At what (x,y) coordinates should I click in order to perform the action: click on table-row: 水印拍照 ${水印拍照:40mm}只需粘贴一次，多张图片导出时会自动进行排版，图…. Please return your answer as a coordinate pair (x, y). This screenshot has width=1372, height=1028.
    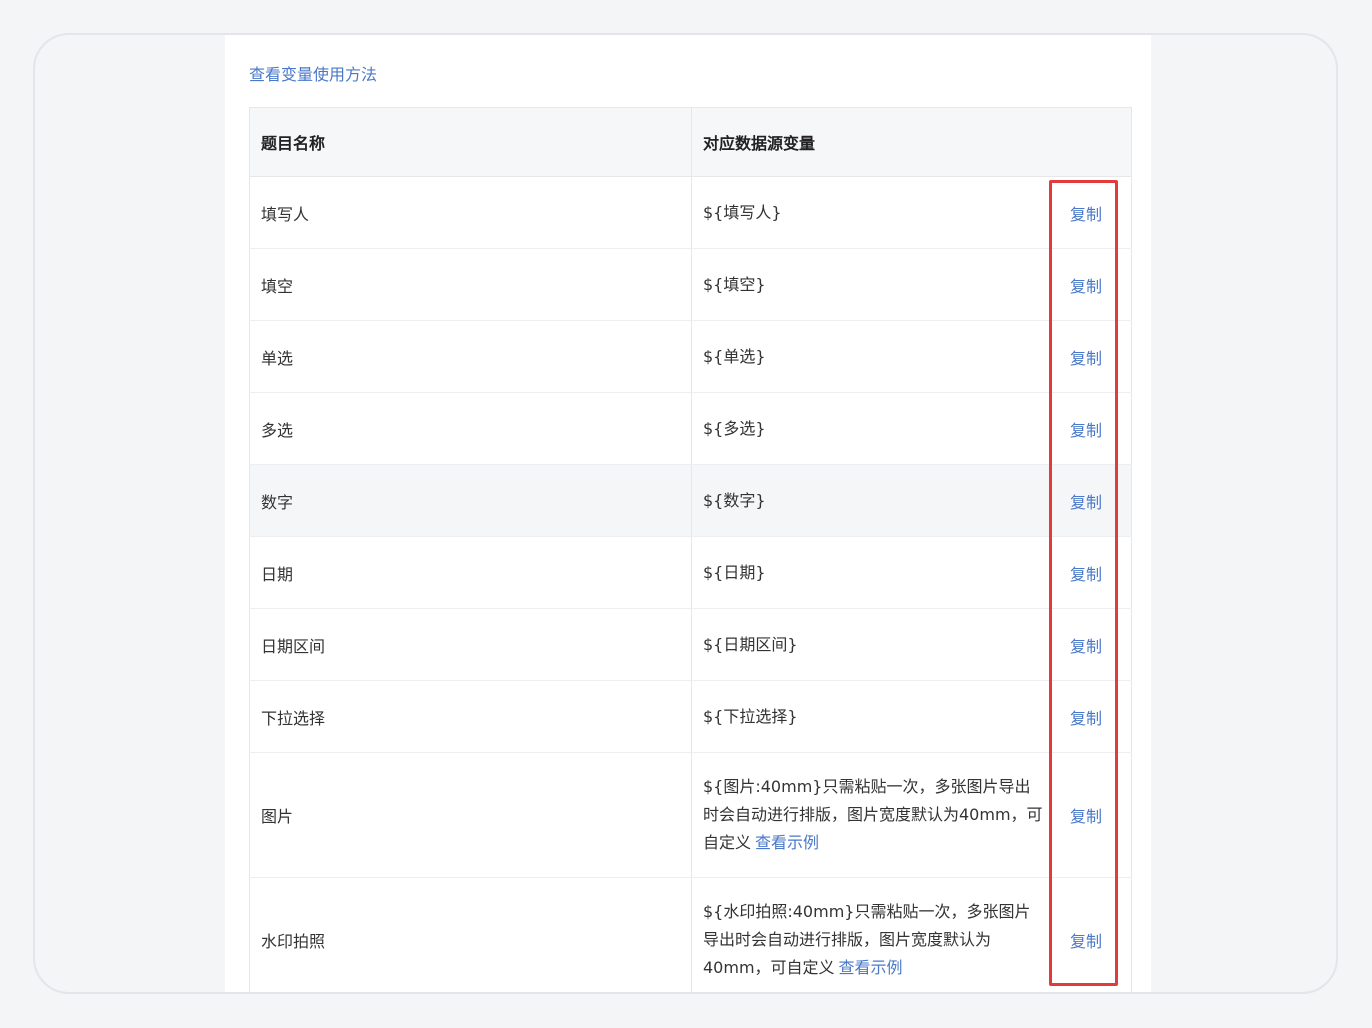
    Looking at the image, I should click on (690, 934).